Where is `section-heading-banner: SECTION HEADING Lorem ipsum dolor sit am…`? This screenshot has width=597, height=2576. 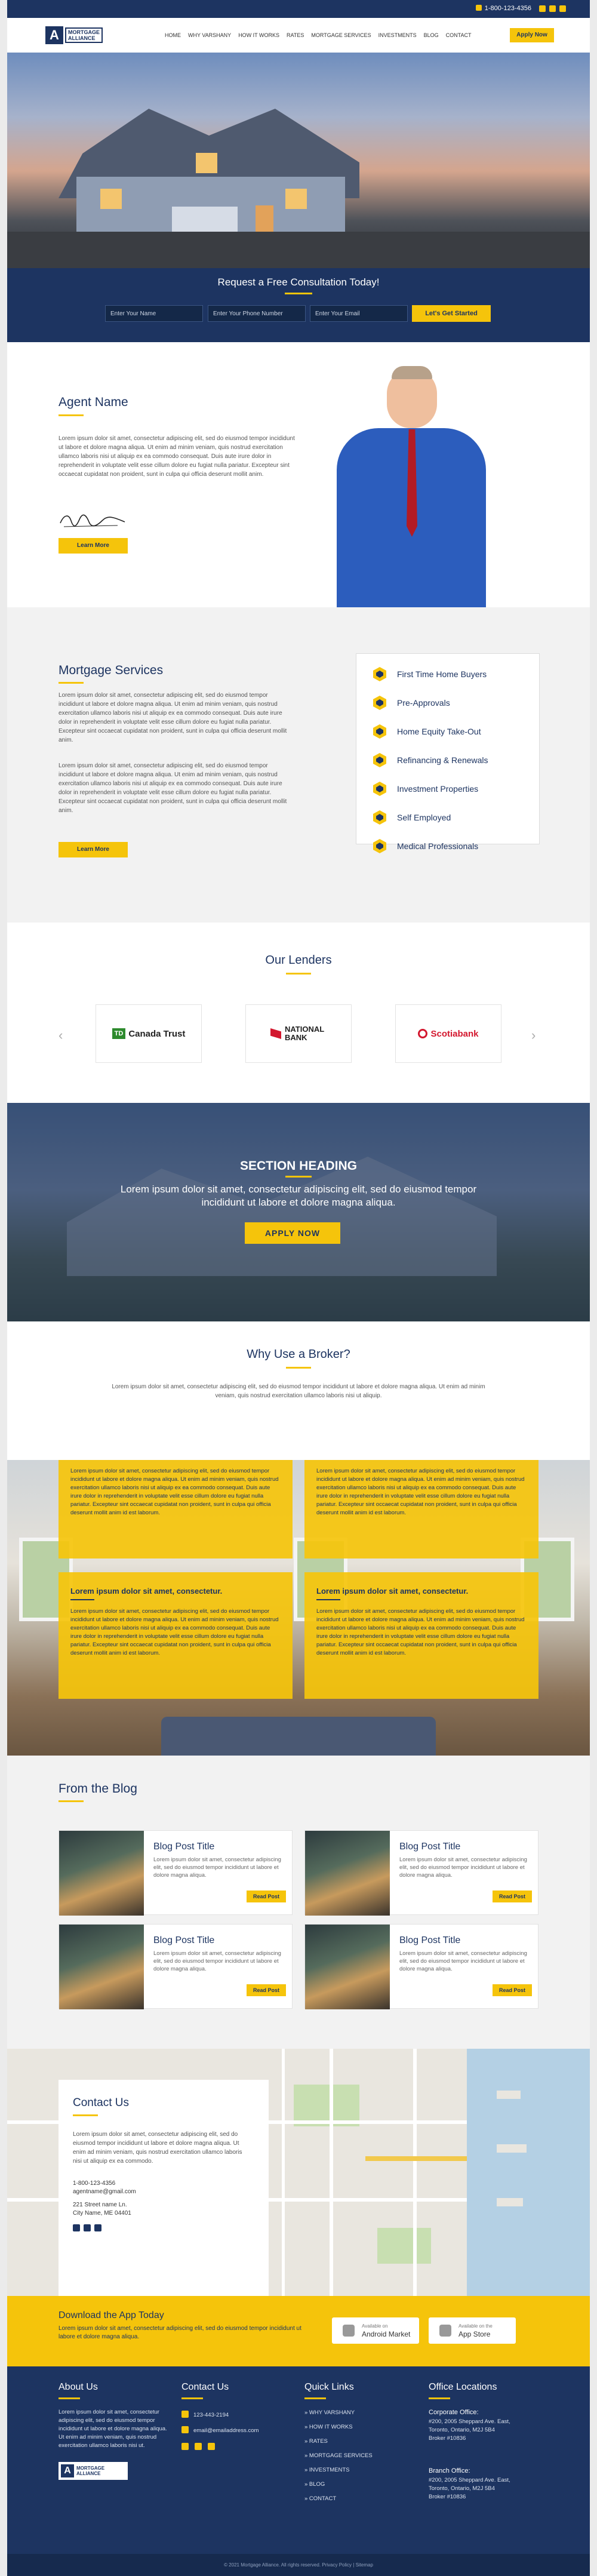
section-heading-banner: SECTION HEADING Lorem ipsum dolor sit am… is located at coordinates (298, 1212).